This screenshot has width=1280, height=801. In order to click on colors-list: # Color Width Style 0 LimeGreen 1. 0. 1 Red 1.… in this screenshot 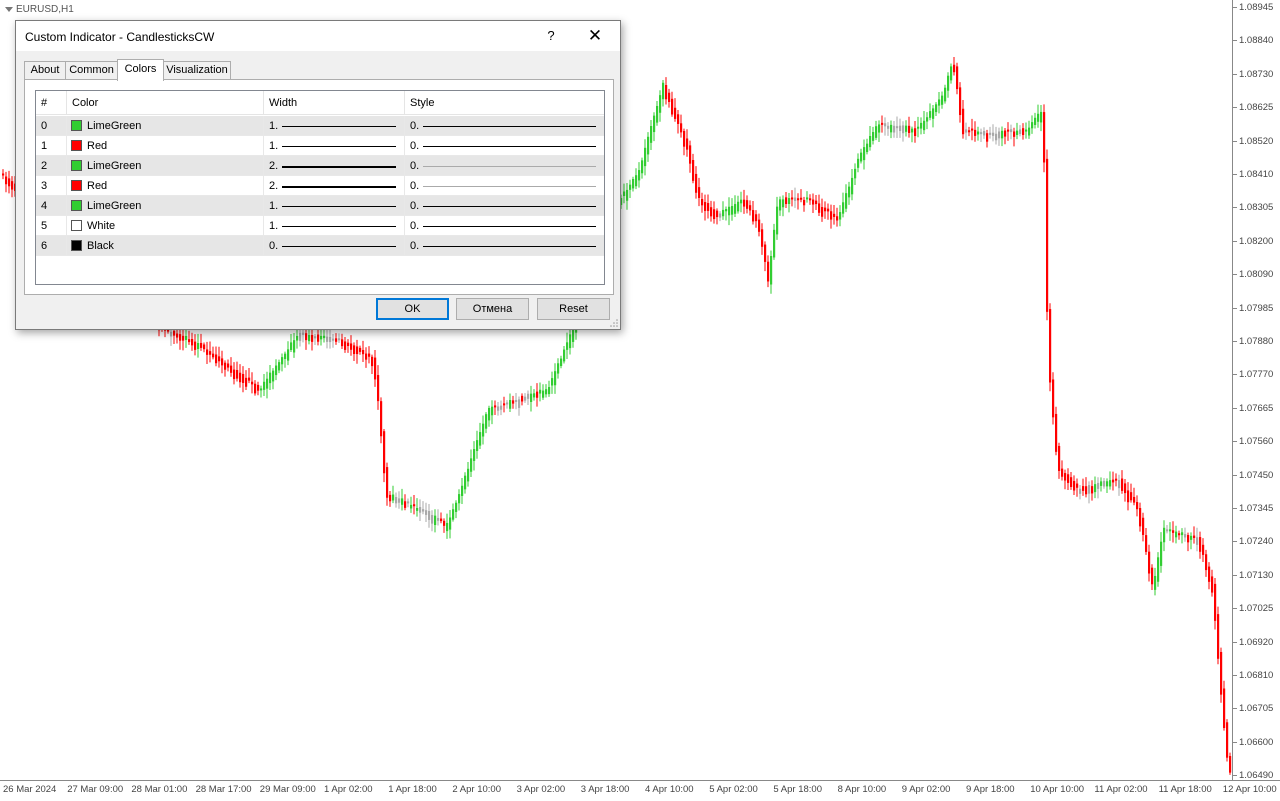, I will do `click(320, 187)`.